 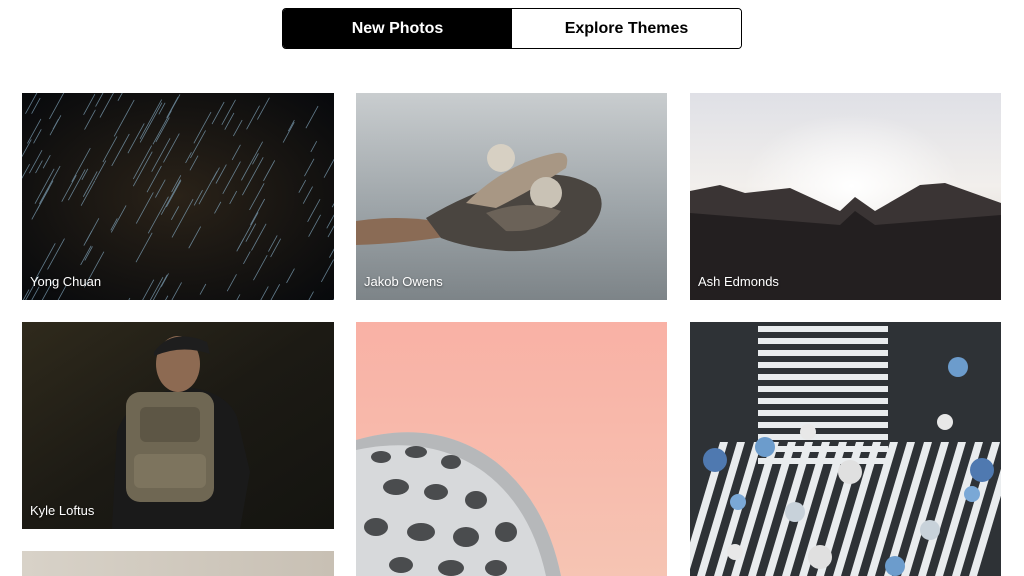 I want to click on partial-photo, so click(x=178, y=563).